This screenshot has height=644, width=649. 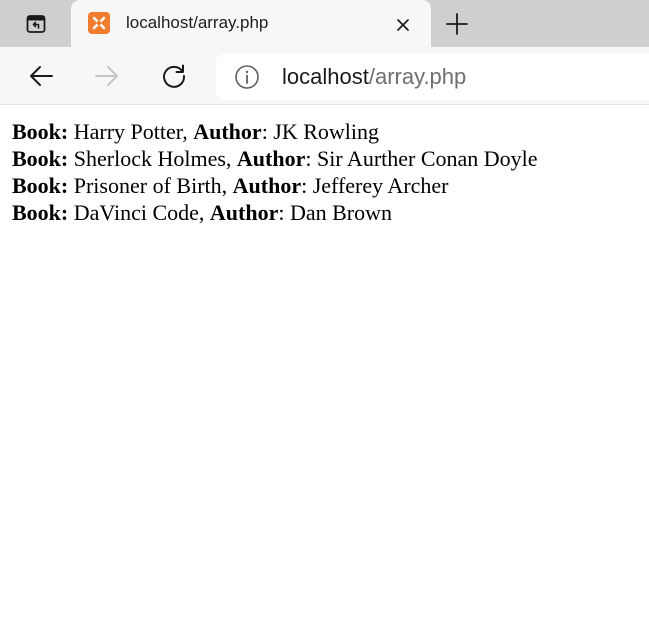 I want to click on url-path: /array.php, so click(x=417, y=76).